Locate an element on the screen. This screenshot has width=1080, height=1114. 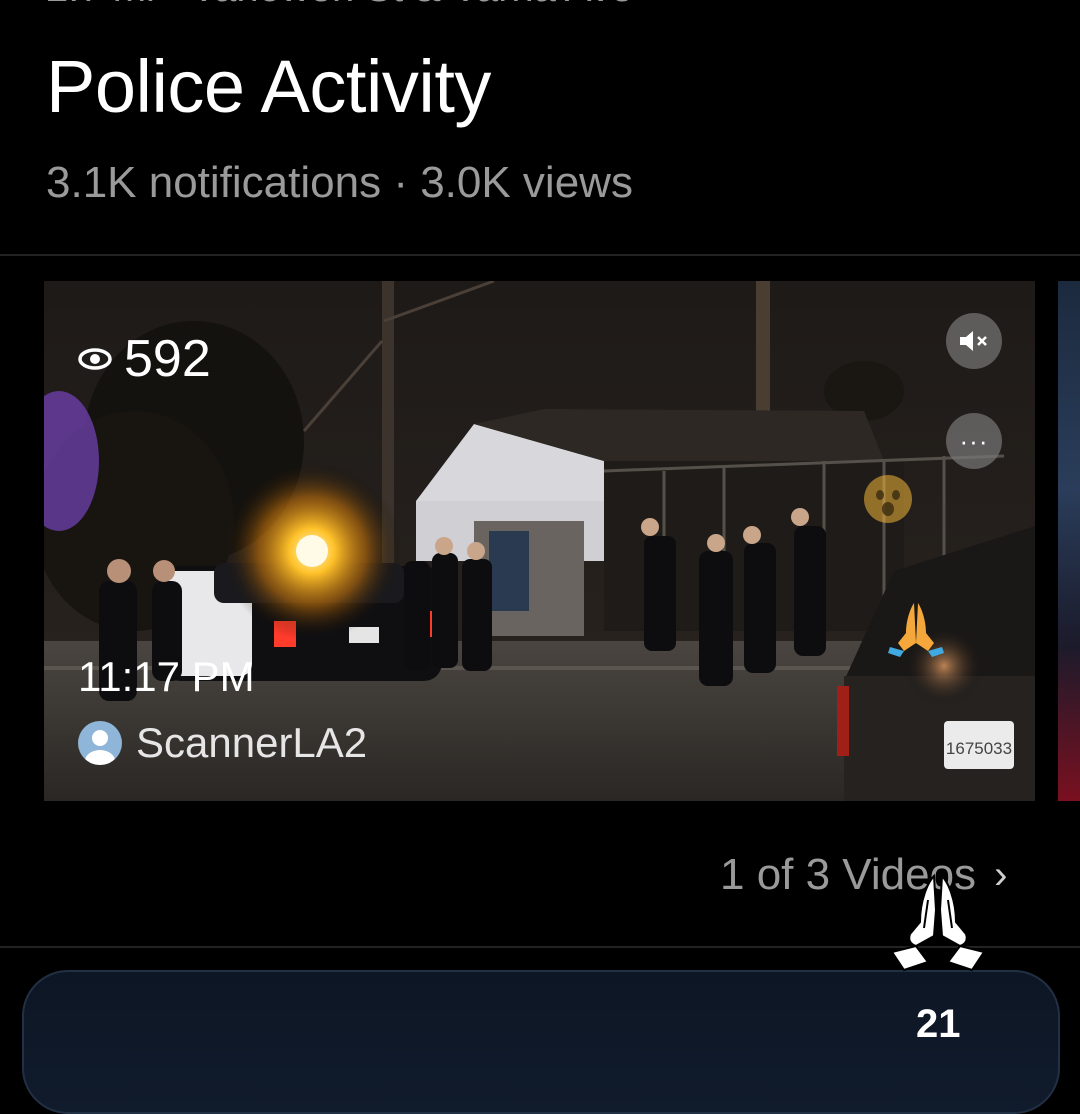
more-options-button: ··· is located at coordinates (974, 441).